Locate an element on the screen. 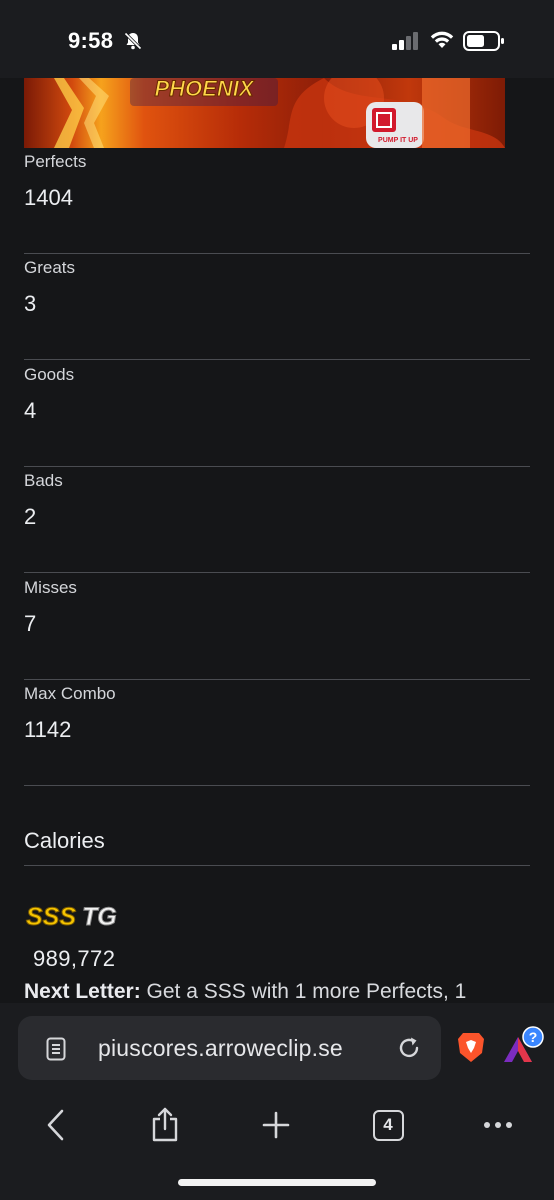 This screenshot has height=1200, width=554. stat-value: 4 is located at coordinates (30, 410).